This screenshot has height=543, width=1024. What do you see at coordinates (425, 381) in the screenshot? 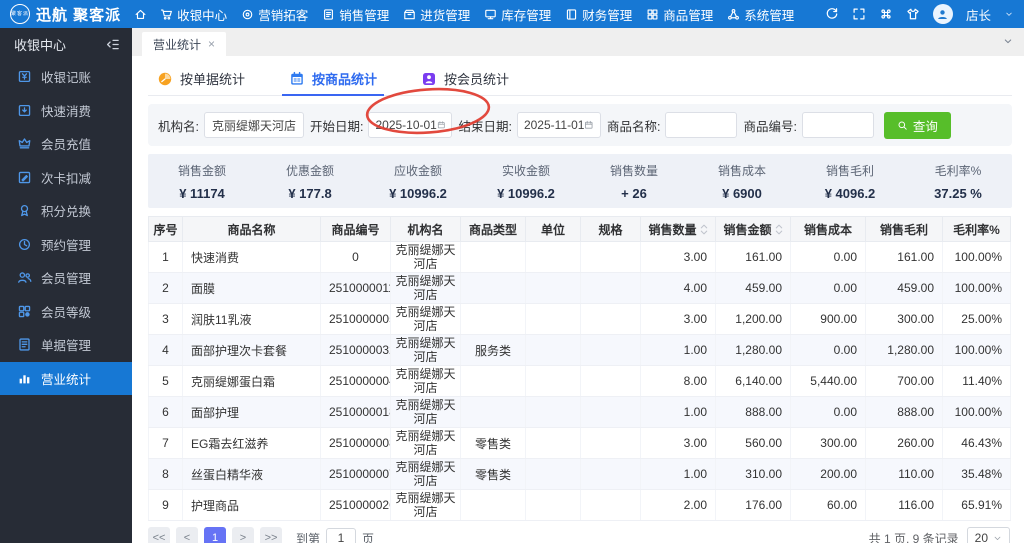
I see `cell-r4-c3: 克丽缇娜天河店` at bounding box center [425, 381].